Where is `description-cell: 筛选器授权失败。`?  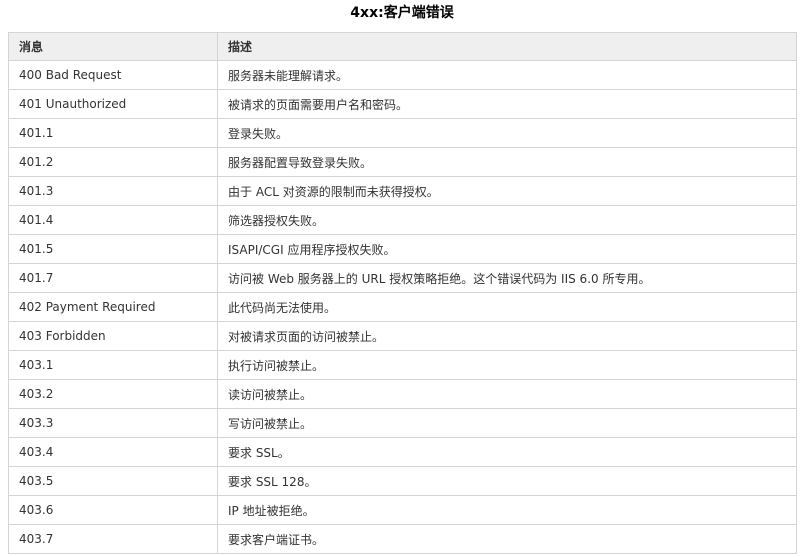 description-cell: 筛选器授权失败。 is located at coordinates (507, 220).